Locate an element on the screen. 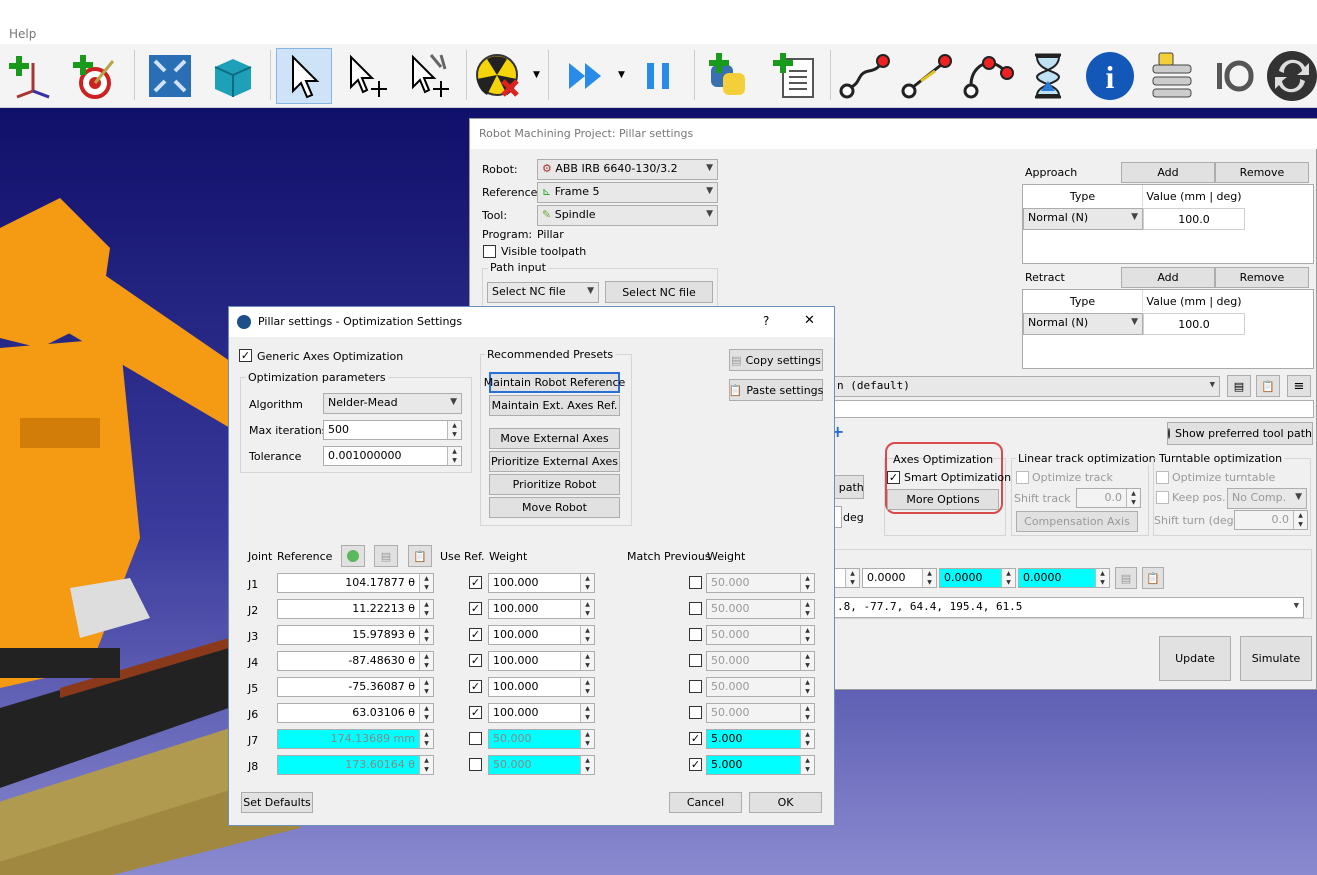 Image resolution: width=1317 pixels, height=875 pixels. show-preferred-toolpath-button: Show preferred tool path is located at coordinates (1240, 433).